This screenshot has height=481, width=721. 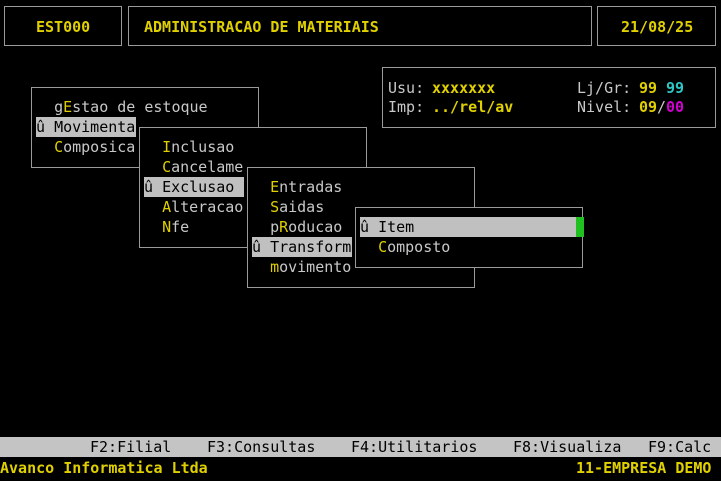 What do you see at coordinates (648, 107) in the screenshot?
I see `level-value: 09` at bounding box center [648, 107].